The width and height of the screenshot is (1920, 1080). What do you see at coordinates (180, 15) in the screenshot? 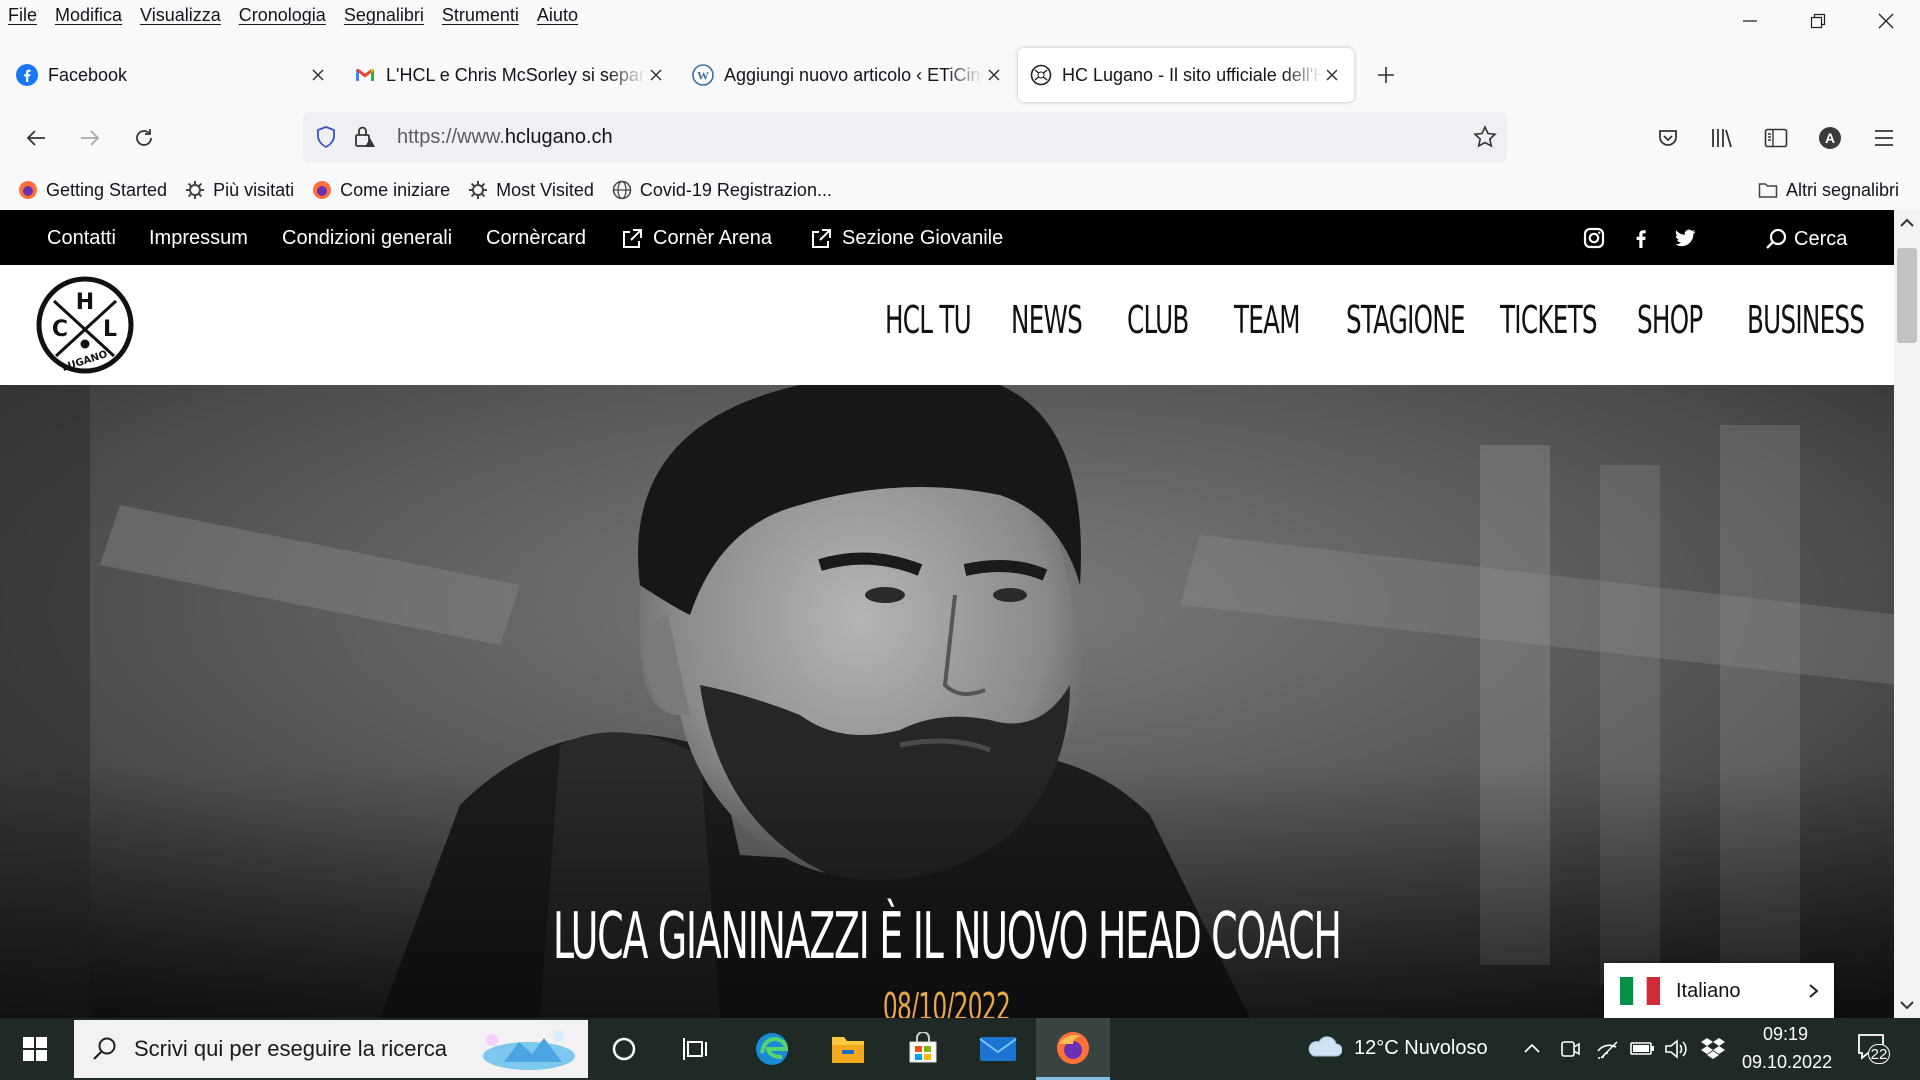
I see `menu-visualizza: Visualizza` at bounding box center [180, 15].